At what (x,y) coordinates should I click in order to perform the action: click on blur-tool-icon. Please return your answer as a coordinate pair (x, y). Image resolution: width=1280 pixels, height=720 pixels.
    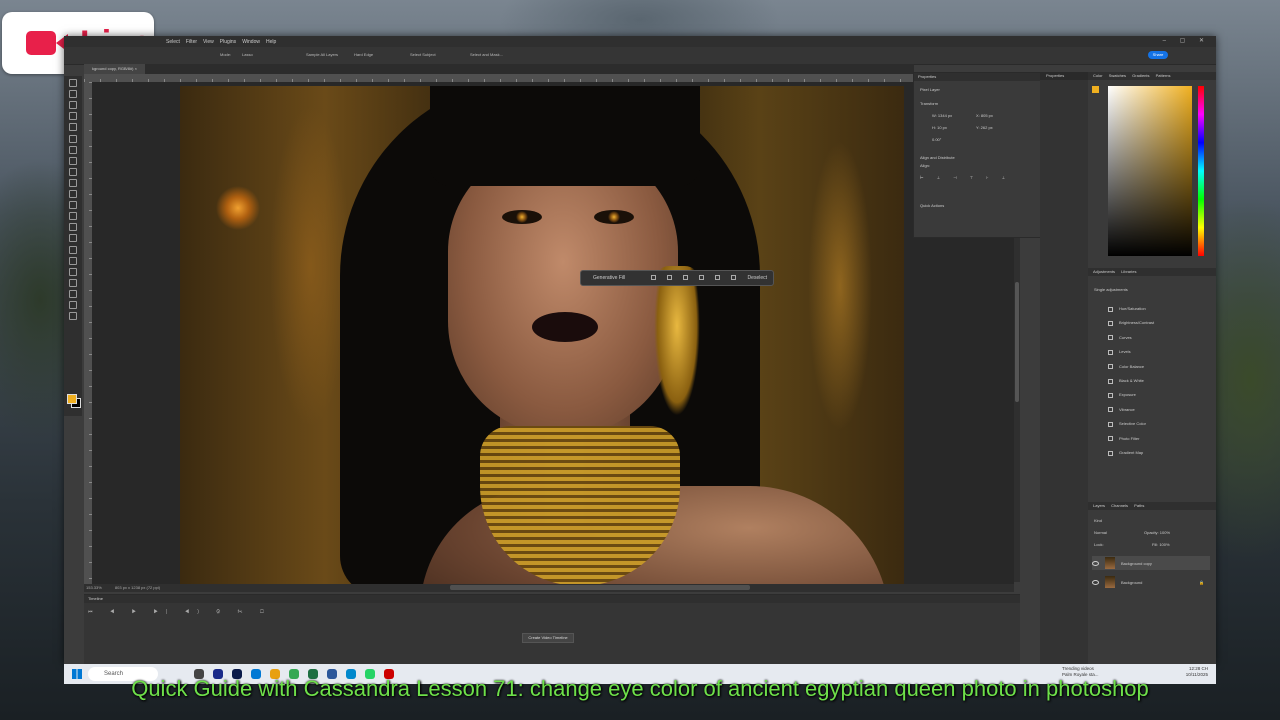
    Looking at the image, I should click on (73, 227).